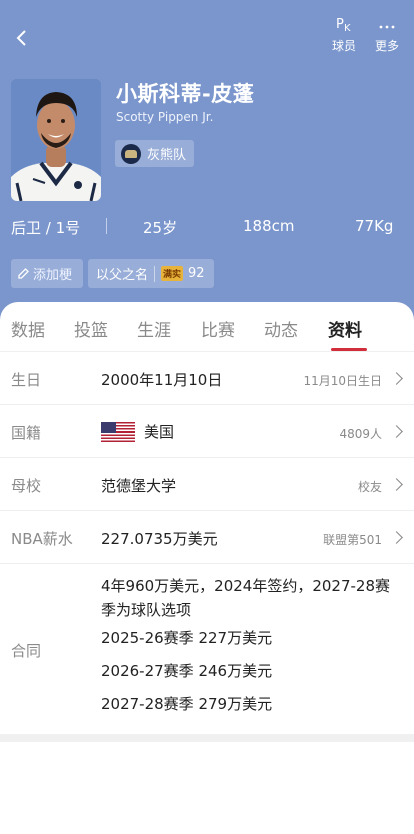 This screenshot has height=834, width=414. I want to click on player-name-cn: 小斯科蒂-皮蓬, so click(185, 94).